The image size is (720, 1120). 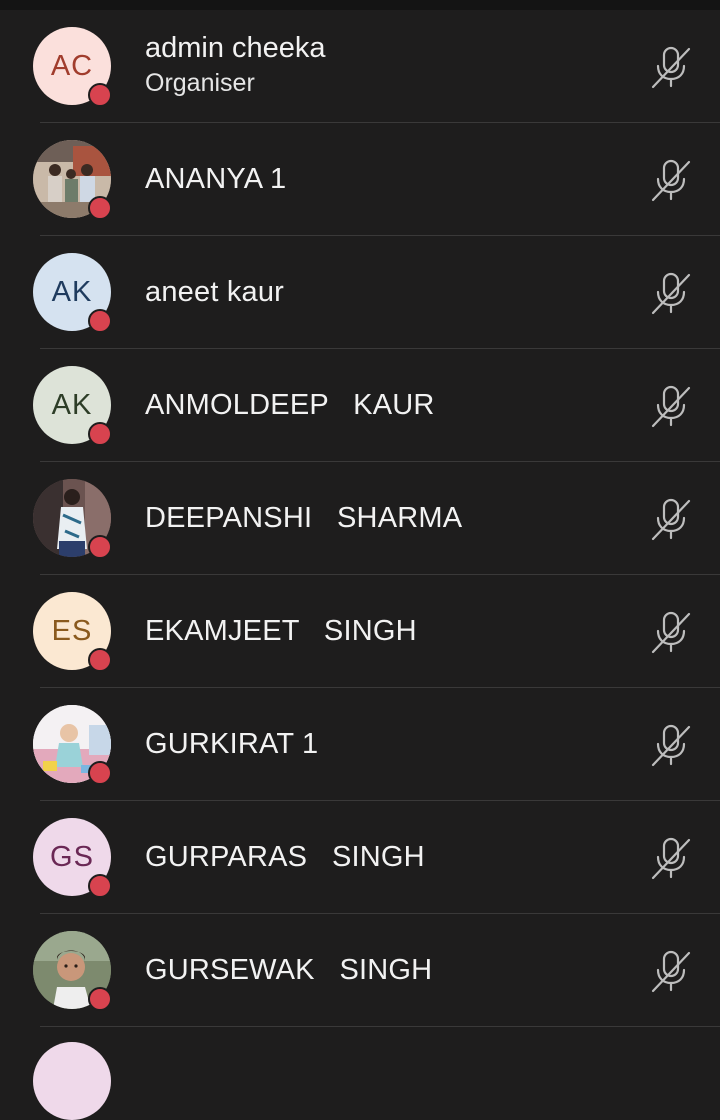 What do you see at coordinates (304, 518) in the screenshot?
I see `participant-name: DEEPANSHI SHARMA` at bounding box center [304, 518].